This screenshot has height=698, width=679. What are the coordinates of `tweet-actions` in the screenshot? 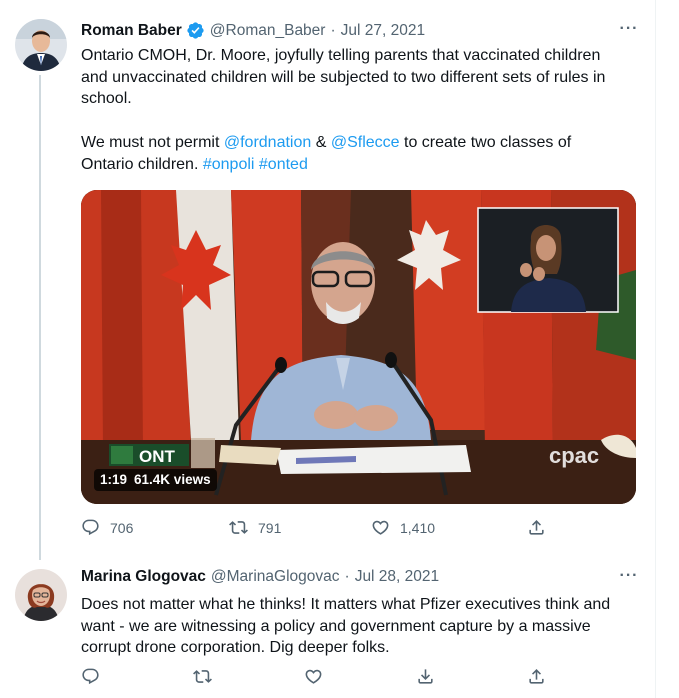 It's located at (316, 679).